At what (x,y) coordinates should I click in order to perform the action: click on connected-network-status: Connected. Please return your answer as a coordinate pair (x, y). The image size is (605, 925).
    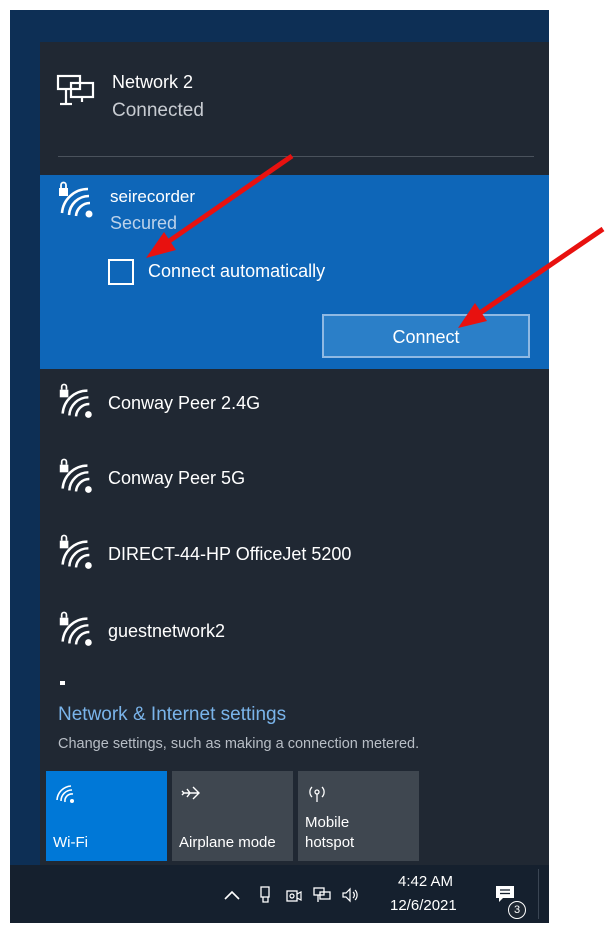
    Looking at the image, I should click on (158, 110).